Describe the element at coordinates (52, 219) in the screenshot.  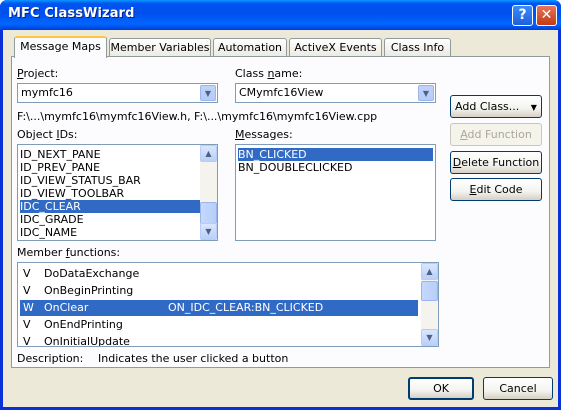
I see `list-item: IDC_GRADE` at that location.